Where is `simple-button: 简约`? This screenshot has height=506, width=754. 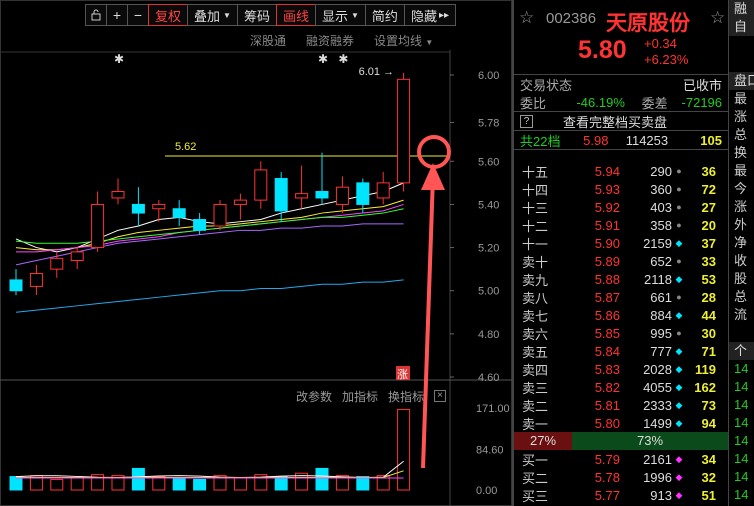 simple-button: 简约 is located at coordinates (384, 15).